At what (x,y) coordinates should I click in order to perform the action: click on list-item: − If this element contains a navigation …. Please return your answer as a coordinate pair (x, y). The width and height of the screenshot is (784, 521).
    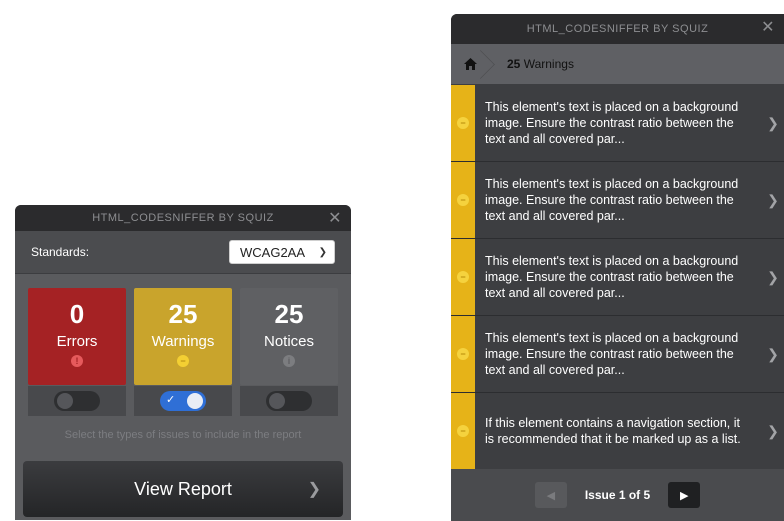
    Looking at the image, I should click on (617, 431).